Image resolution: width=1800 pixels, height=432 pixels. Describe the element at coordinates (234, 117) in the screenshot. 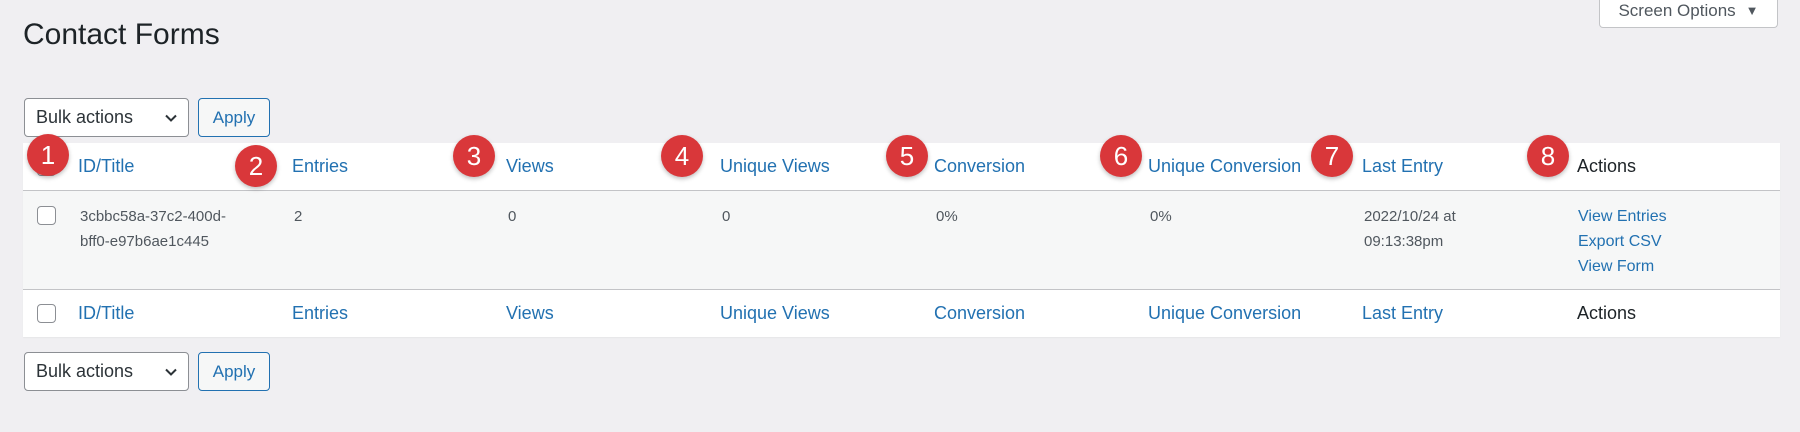

I see `apply-button: Apply` at that location.